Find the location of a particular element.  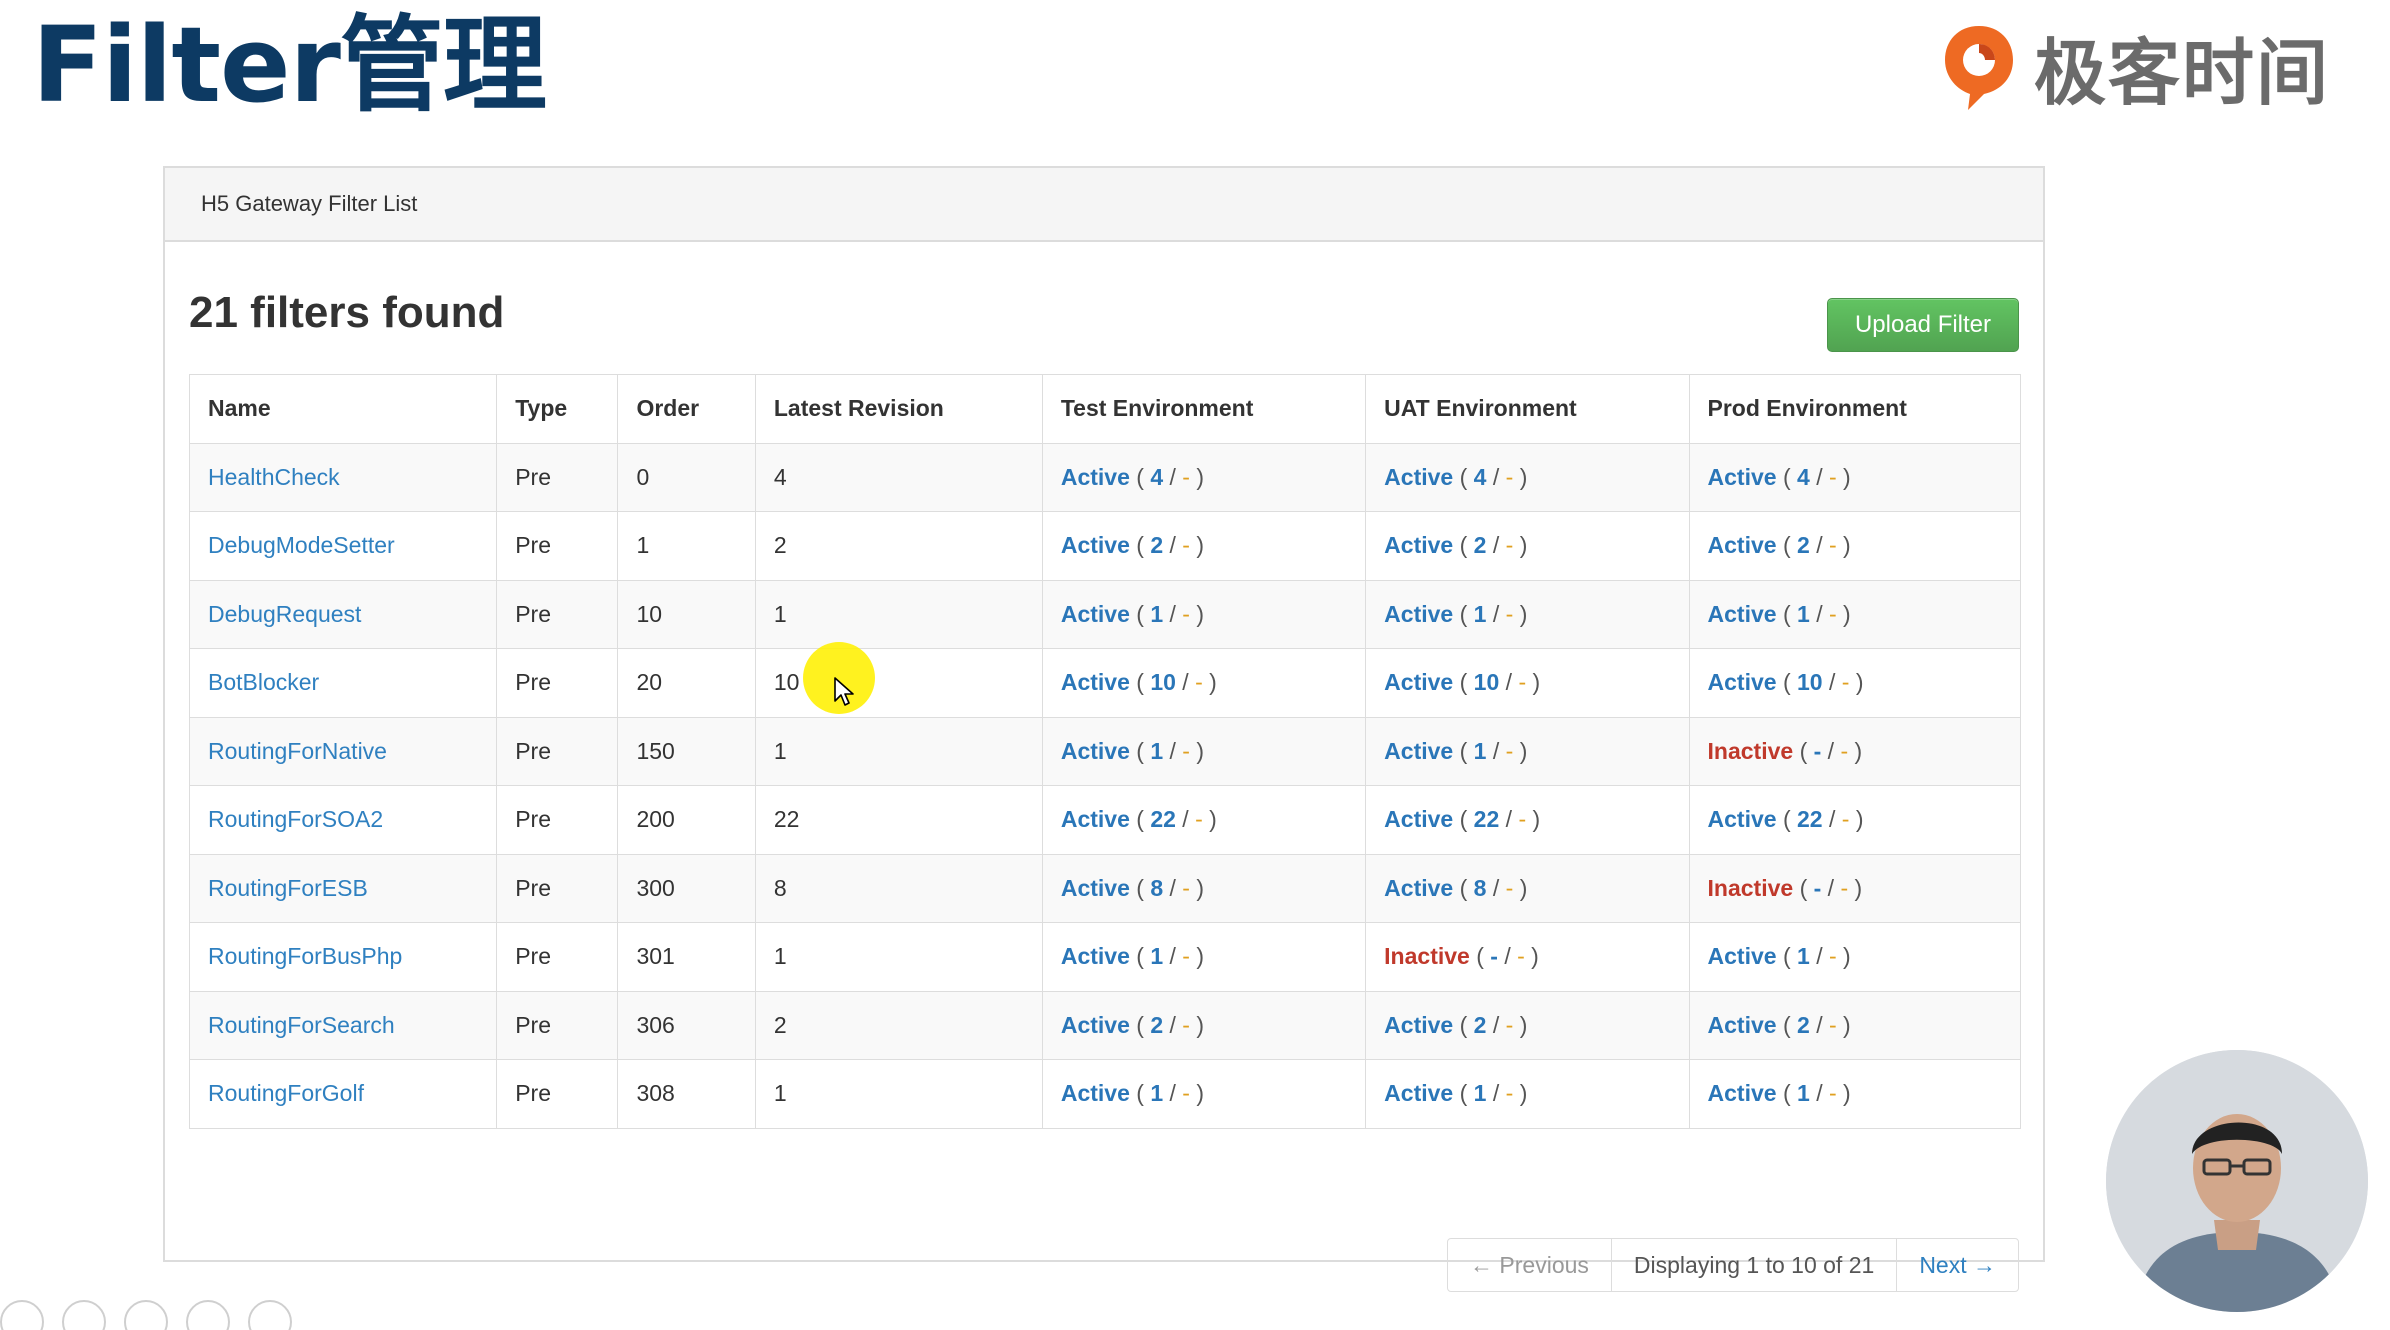

slide-title: Filter管理 is located at coordinates (289, 65).